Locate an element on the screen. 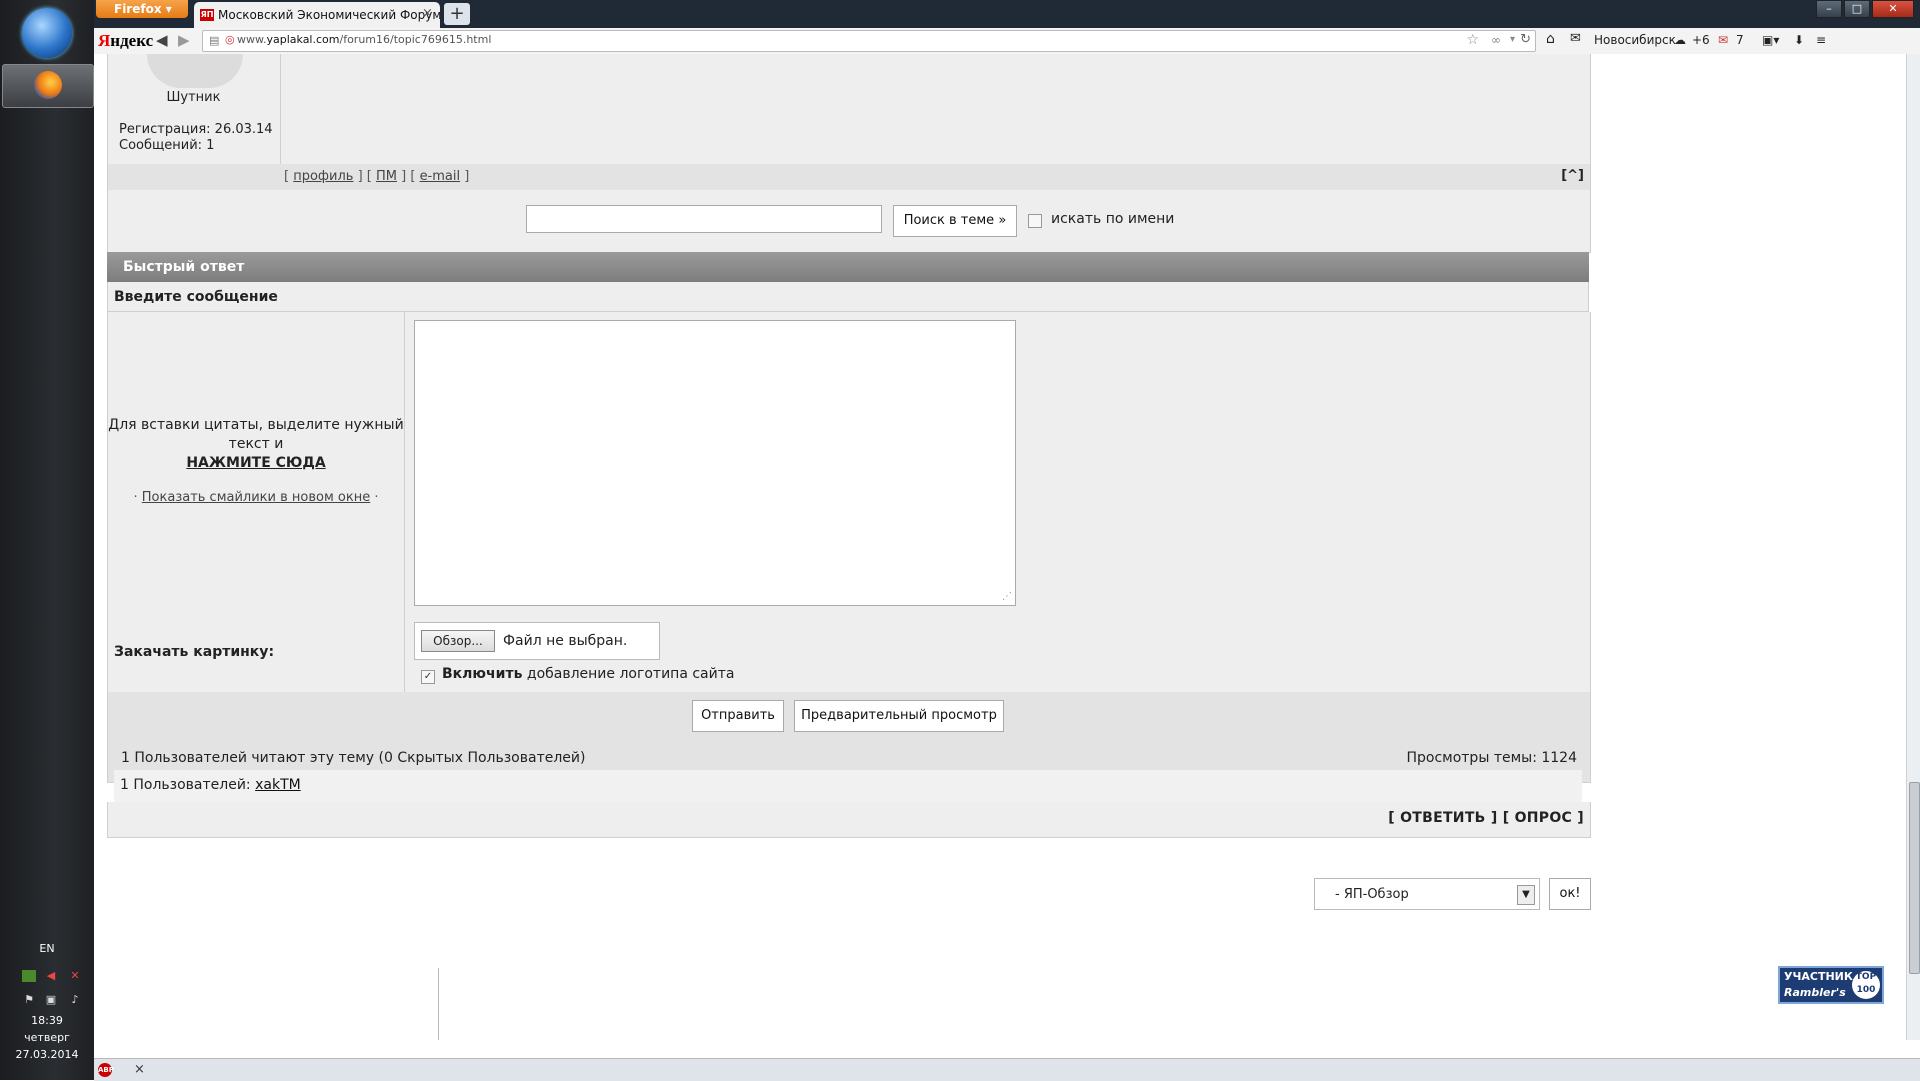  chevron-down-icon: ▼ is located at coordinates (1526, 895).